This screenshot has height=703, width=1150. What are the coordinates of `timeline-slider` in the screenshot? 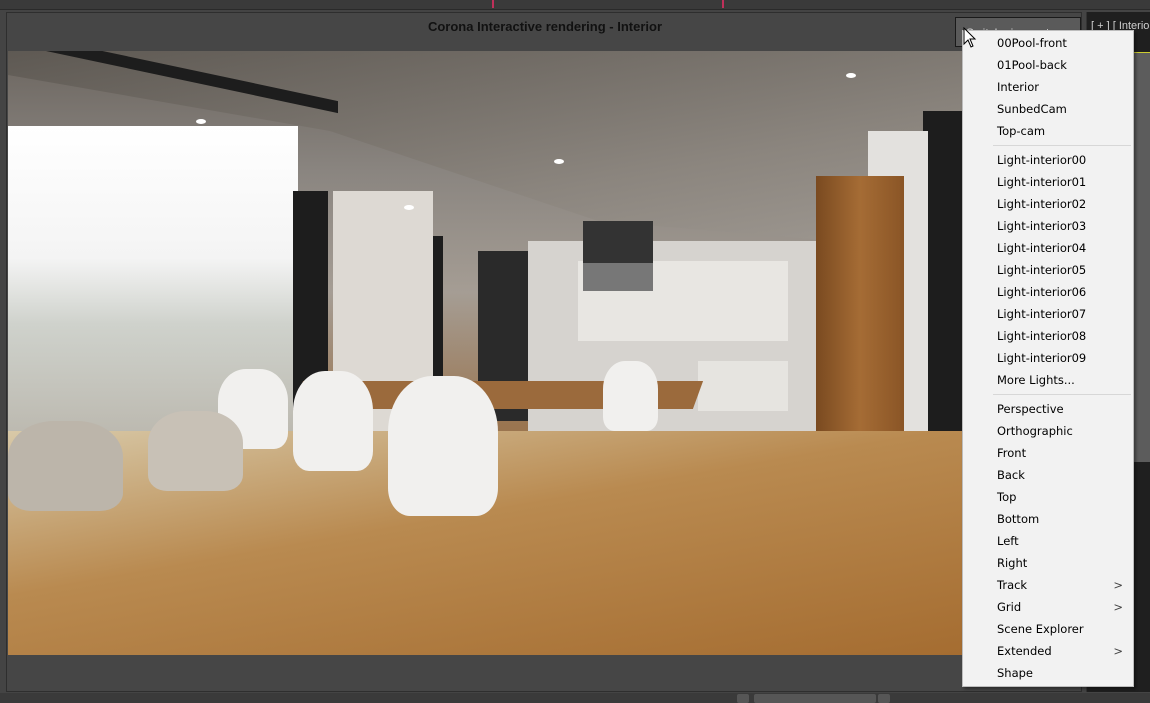 It's located at (815, 698).